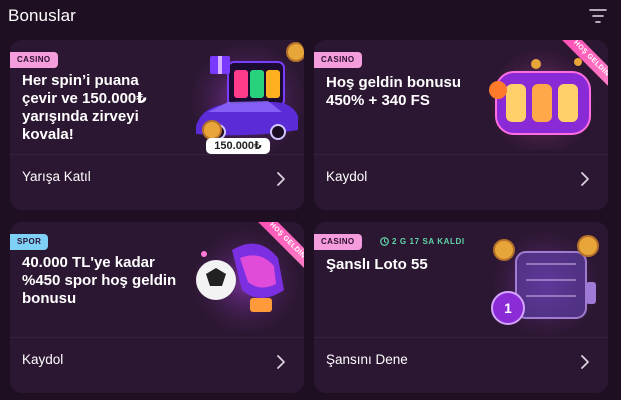 This screenshot has width=621, height=400. What do you see at coordinates (598, 16) in the screenshot?
I see `filter-icon` at bounding box center [598, 16].